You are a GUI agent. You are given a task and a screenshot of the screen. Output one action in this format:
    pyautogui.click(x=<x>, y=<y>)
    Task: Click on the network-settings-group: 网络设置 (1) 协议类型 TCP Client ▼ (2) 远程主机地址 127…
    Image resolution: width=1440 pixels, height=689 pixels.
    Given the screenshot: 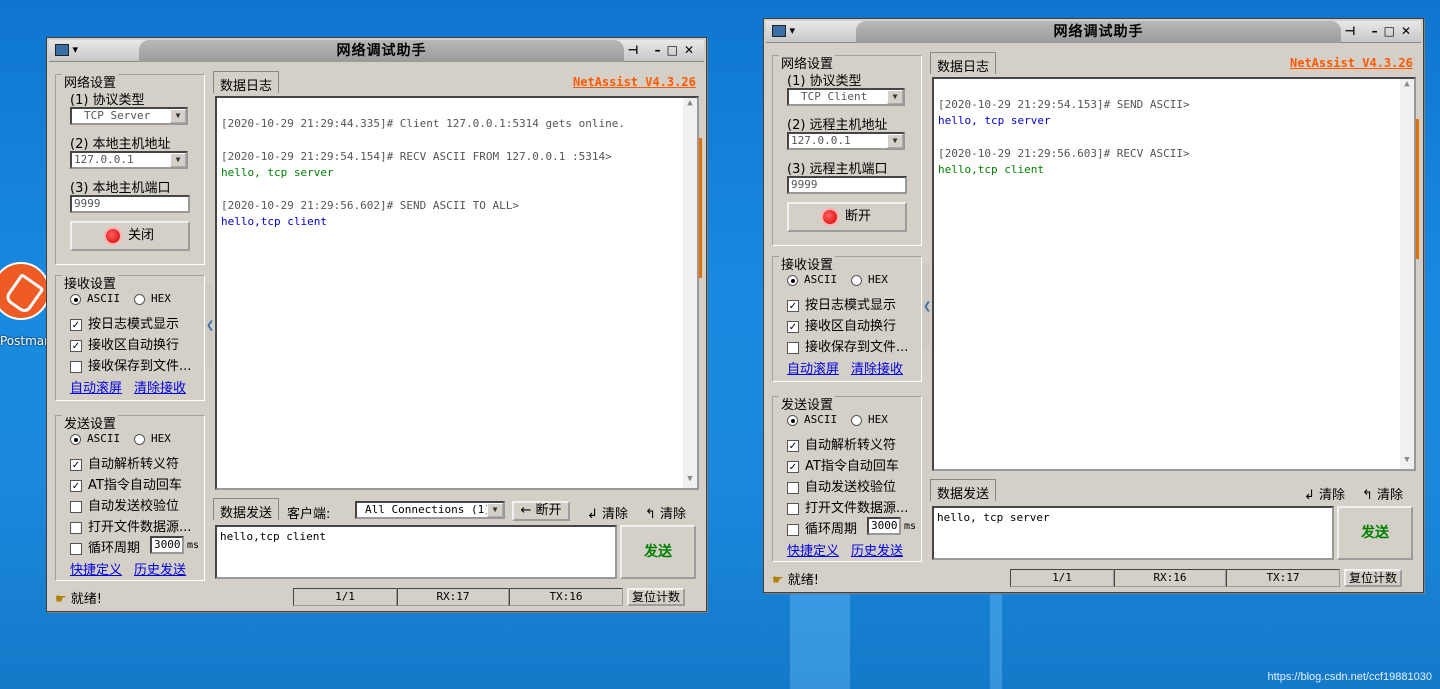 What is the action you would take?
    pyautogui.click(x=847, y=149)
    